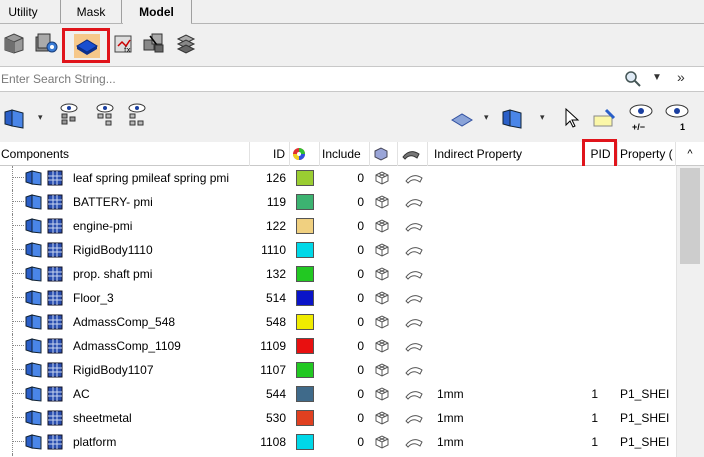 The image size is (704, 457). Describe the element at coordinates (338, 346) in the screenshot. I see `table-row: AdmassComp_1109 1109 0` at that location.